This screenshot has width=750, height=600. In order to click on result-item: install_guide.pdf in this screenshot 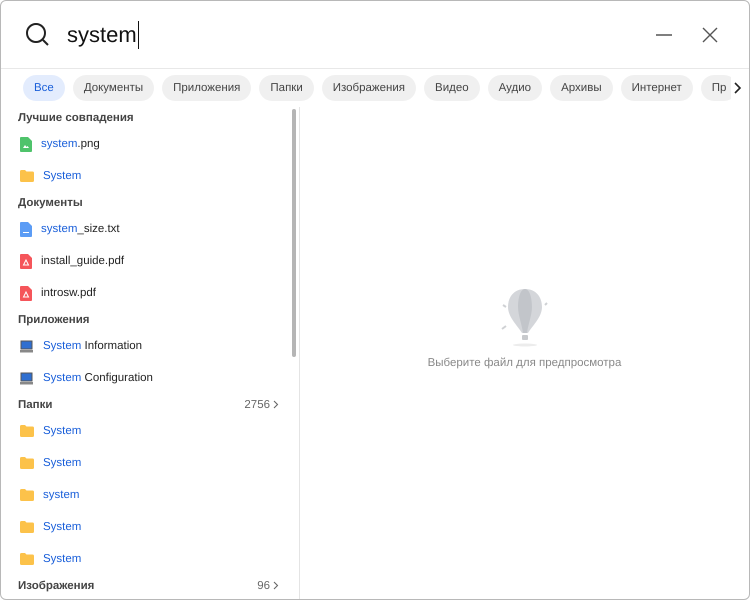, I will do `click(145, 261)`.